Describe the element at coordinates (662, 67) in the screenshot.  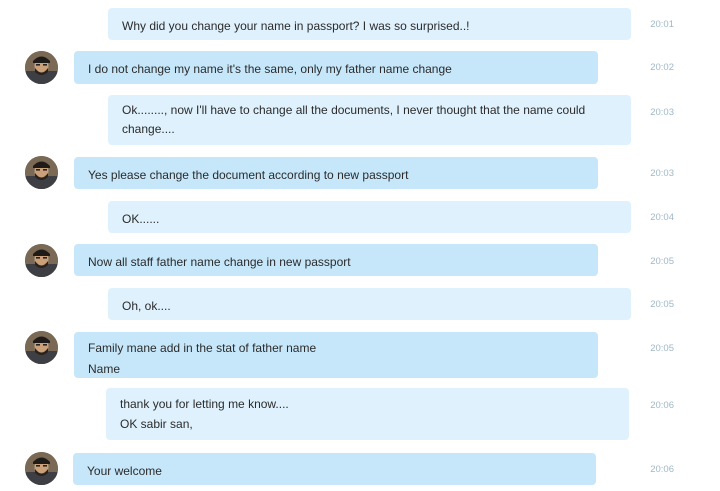
I see `message-timestamp: 20:02` at that location.